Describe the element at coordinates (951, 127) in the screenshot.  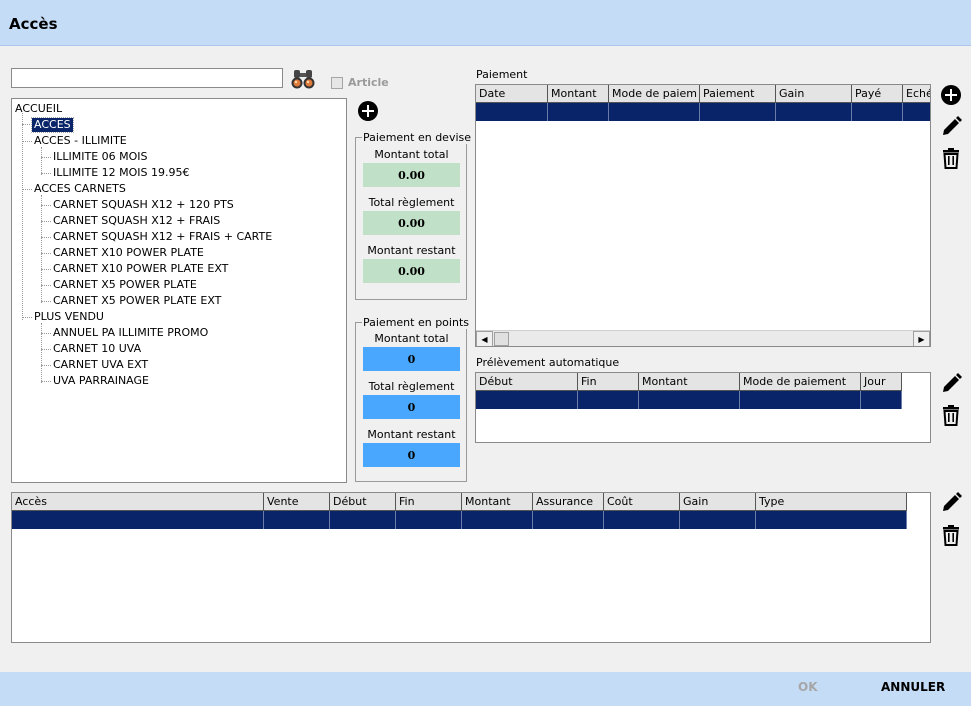
I see `edit-paiement-icon` at that location.